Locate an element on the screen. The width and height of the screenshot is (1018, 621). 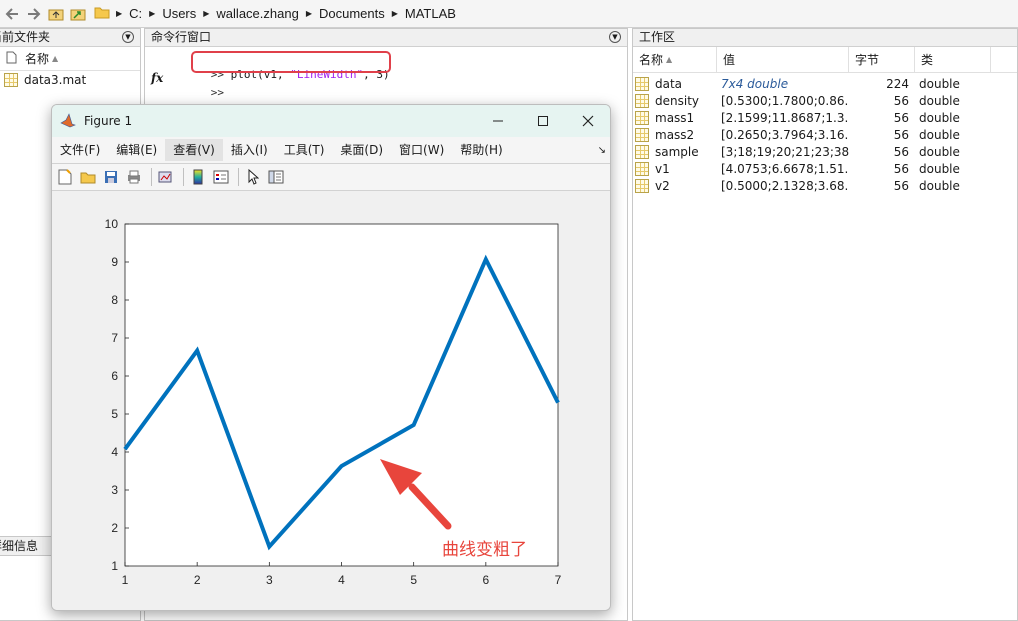
crumb-documents: Documents is located at coordinates (352, 13).